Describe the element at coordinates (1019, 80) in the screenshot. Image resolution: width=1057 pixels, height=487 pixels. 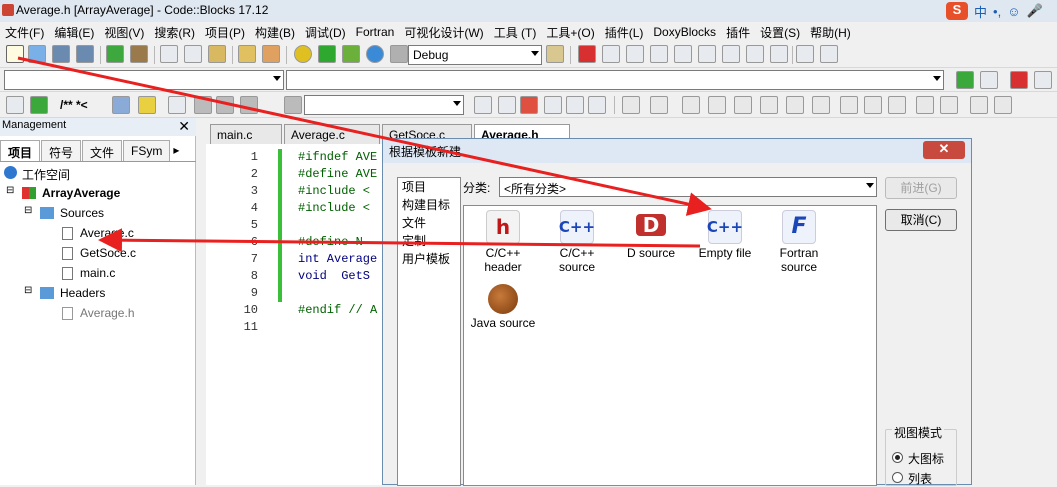
I see `bookmark-toggle-icon` at that location.